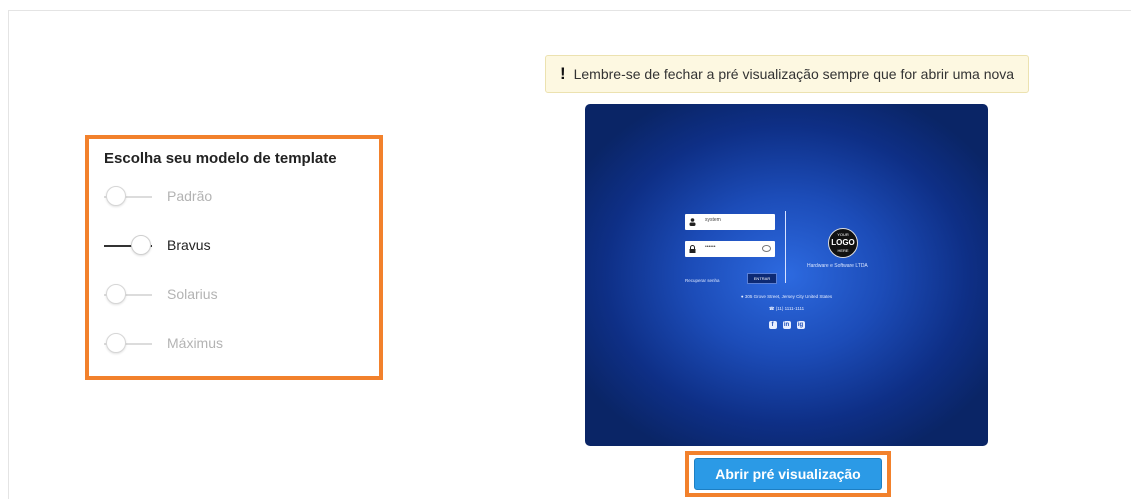  What do you see at coordinates (800, 325) in the screenshot?
I see `instagram-icon: ig` at bounding box center [800, 325].